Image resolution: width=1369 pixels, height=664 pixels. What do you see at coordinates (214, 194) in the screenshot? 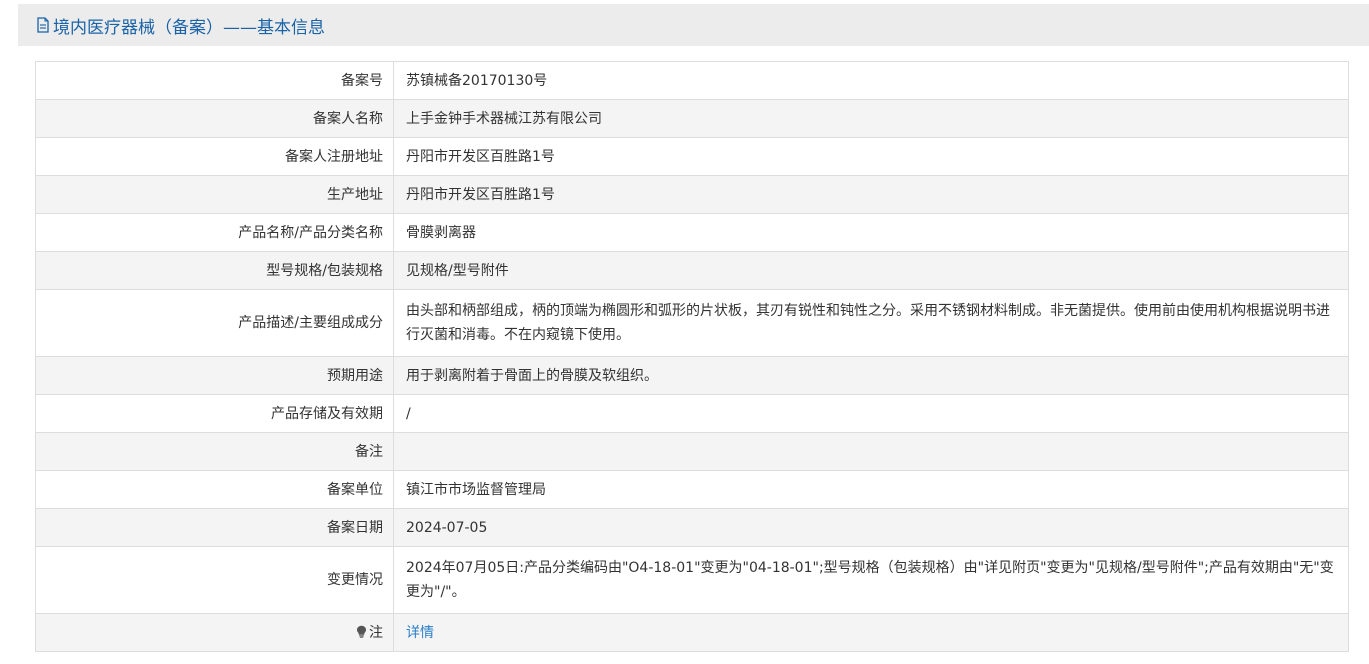
I see `field-label: 生产地址` at bounding box center [214, 194].